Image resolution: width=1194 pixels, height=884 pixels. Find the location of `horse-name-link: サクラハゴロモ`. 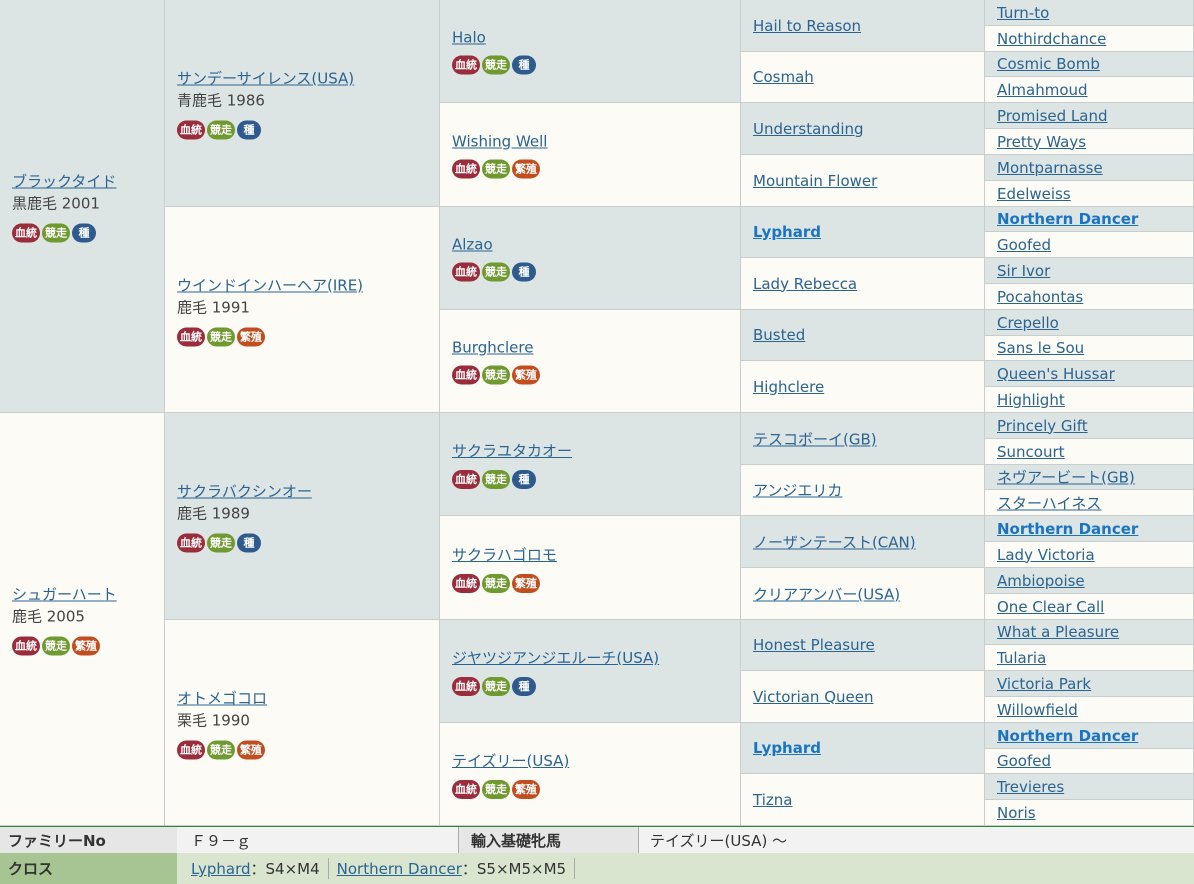

horse-name-link: サクラハゴロモ is located at coordinates (504, 555).